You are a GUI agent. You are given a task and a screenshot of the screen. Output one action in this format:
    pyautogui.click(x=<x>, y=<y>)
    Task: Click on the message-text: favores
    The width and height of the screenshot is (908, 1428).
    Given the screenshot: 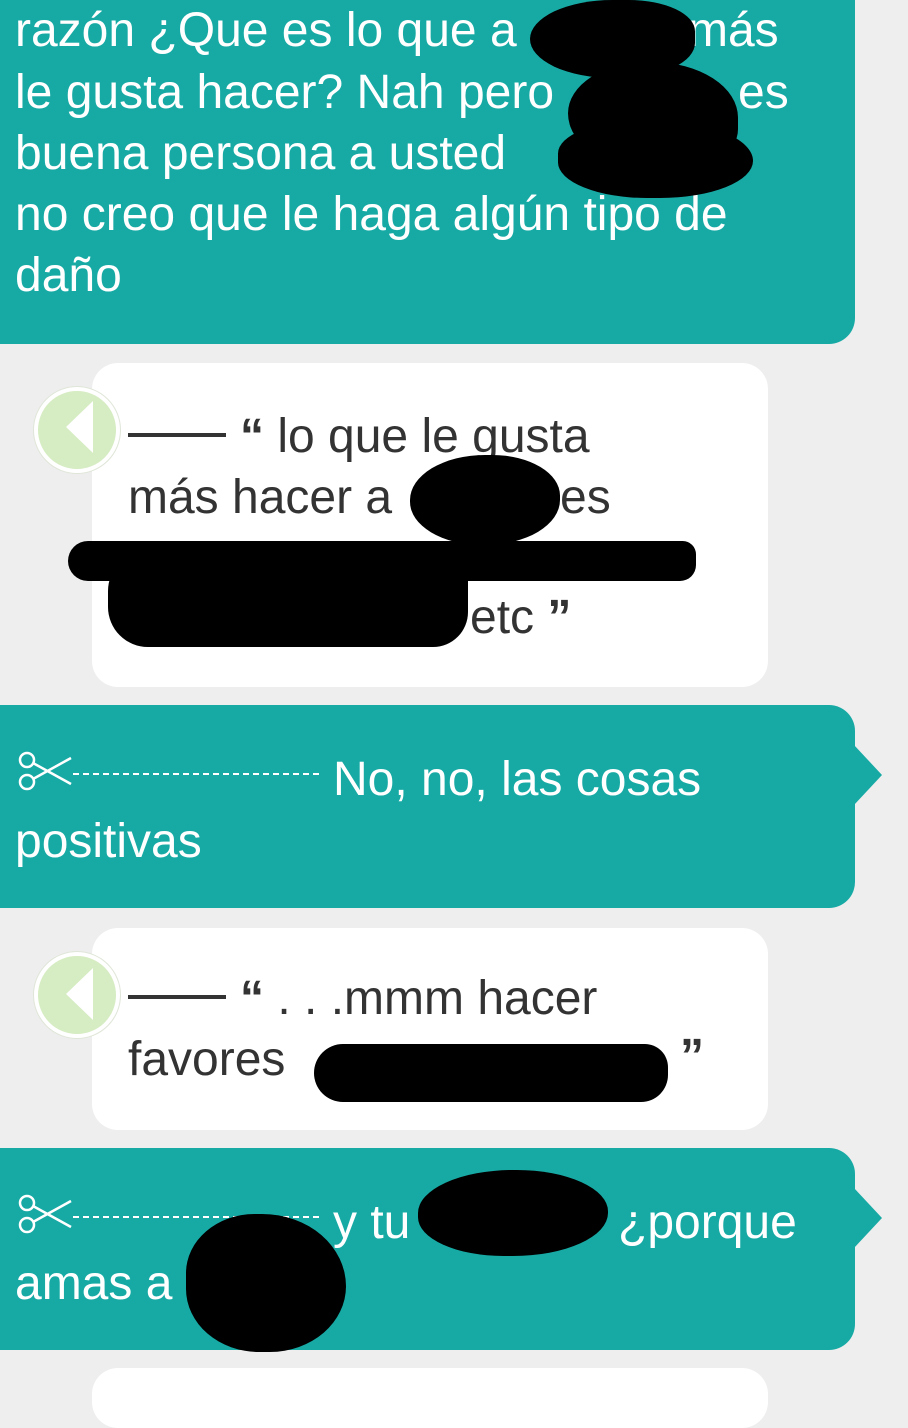 What is the action you would take?
    pyautogui.click(x=207, y=1059)
    